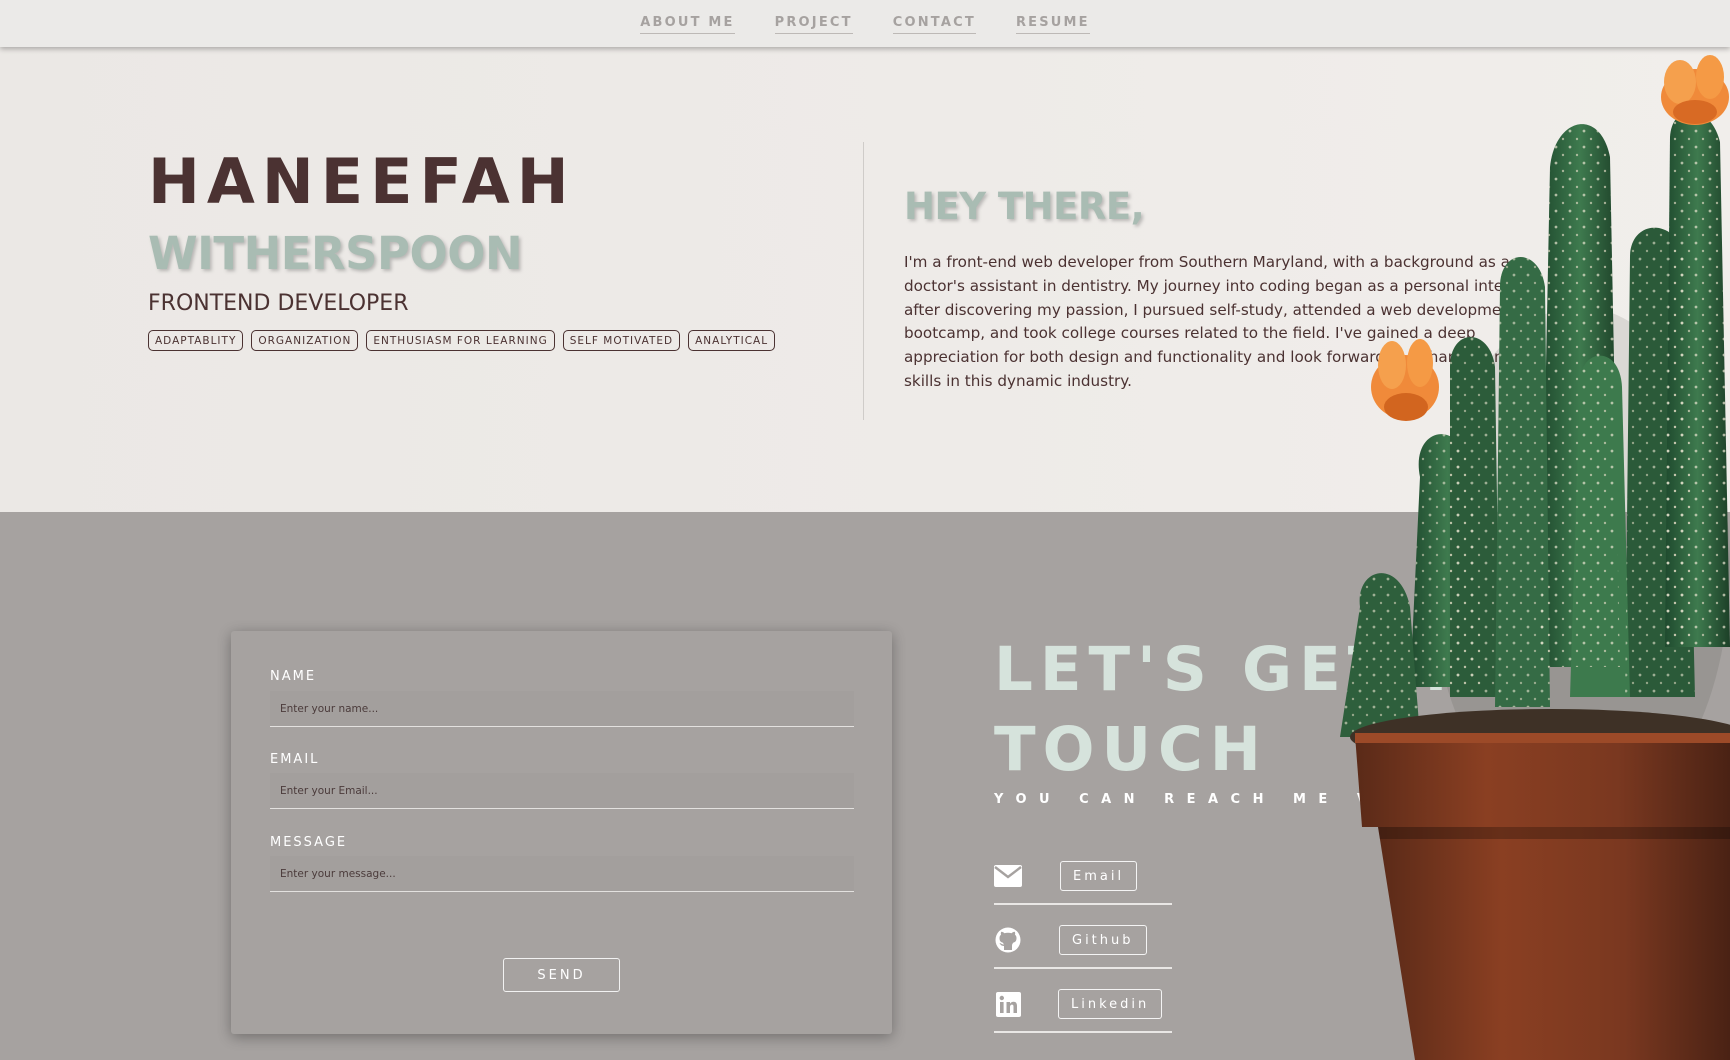 The height and width of the screenshot is (1060, 1730). I want to click on message-label: MESSAGE, so click(309, 842).